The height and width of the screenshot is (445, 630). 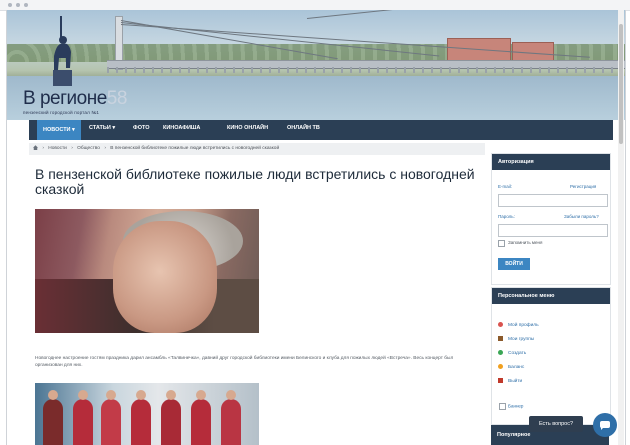 I want to click on logo-tagline: пензенский городской портал №1, so click(x=61, y=112).